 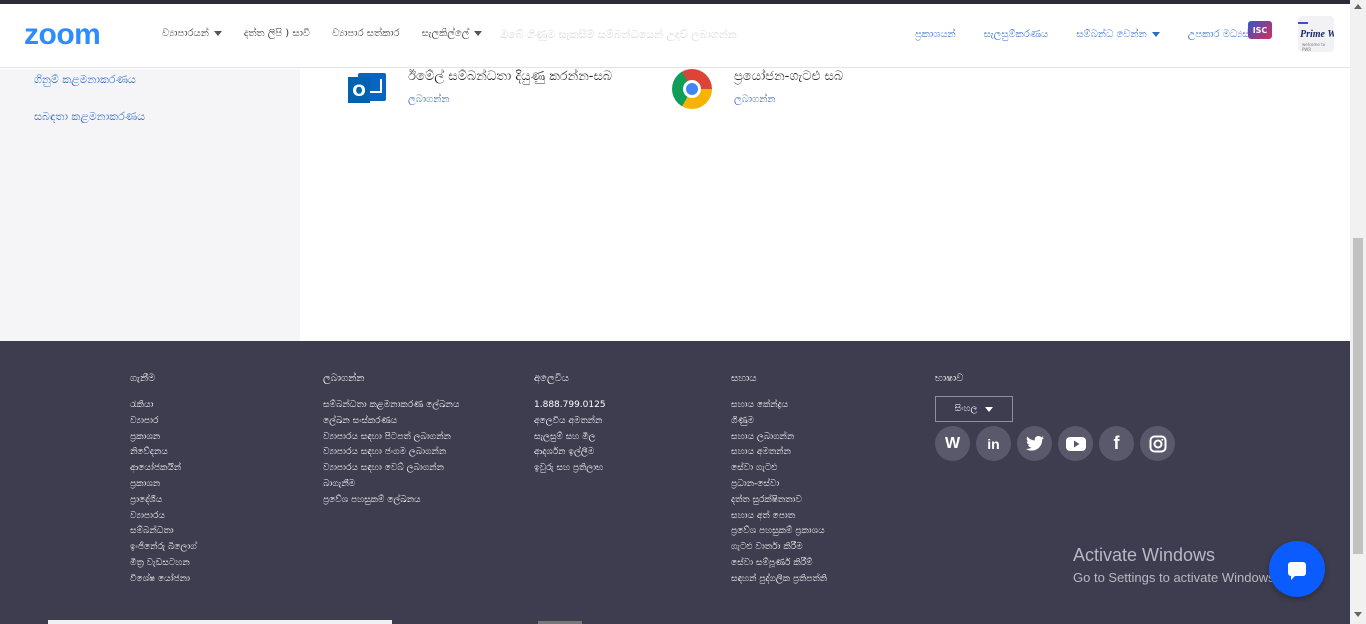 I want to click on language-select: සිංහල, so click(x=974, y=409).